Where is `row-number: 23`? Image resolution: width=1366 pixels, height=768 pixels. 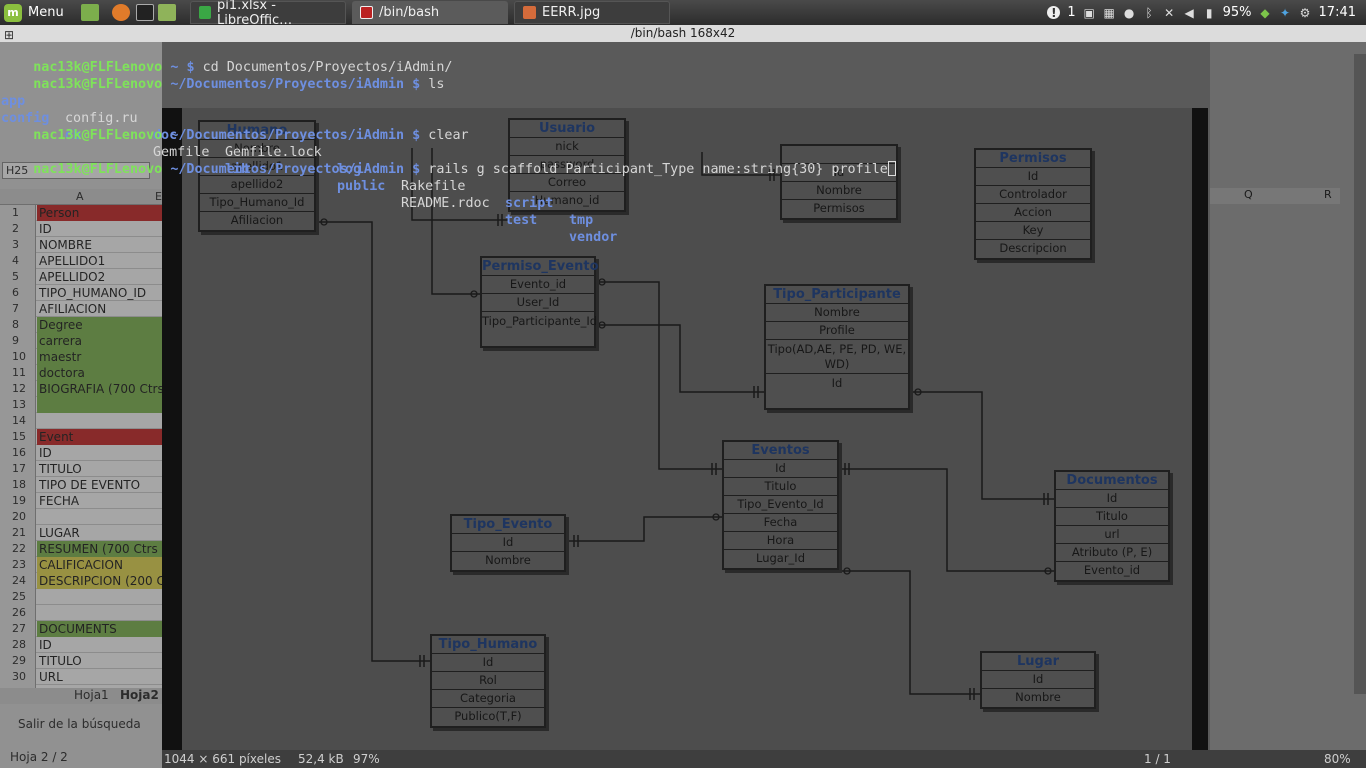 row-number: 23 is located at coordinates (18, 565).